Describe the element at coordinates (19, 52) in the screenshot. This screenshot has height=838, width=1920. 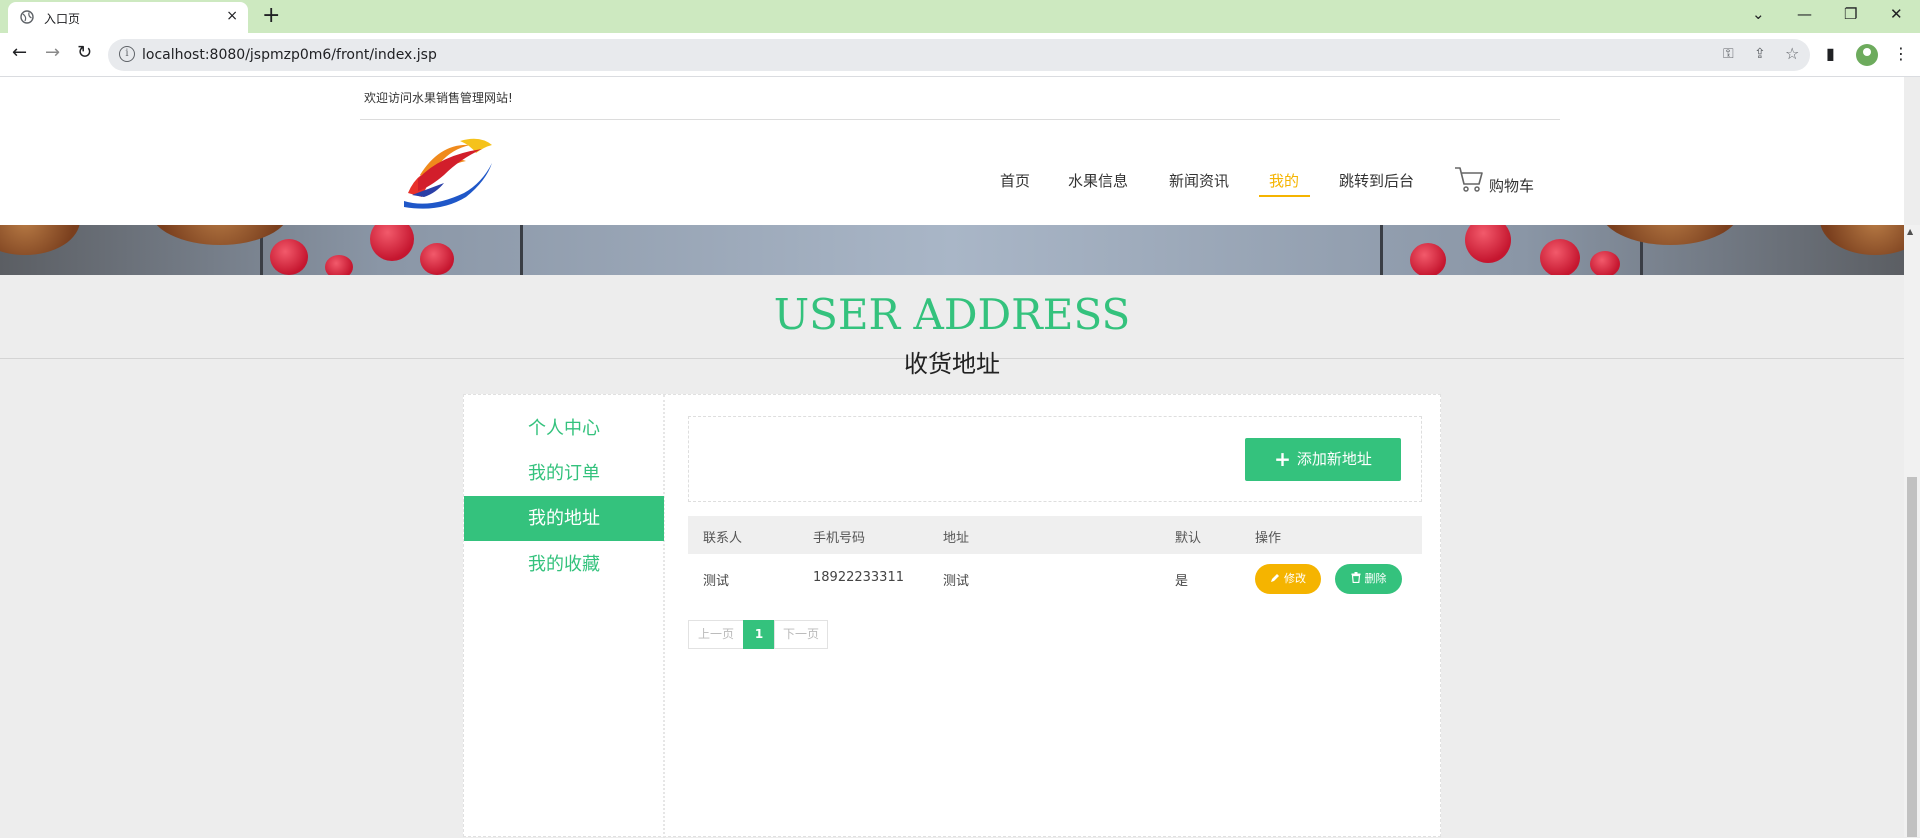
I see `back-button: ←` at that location.